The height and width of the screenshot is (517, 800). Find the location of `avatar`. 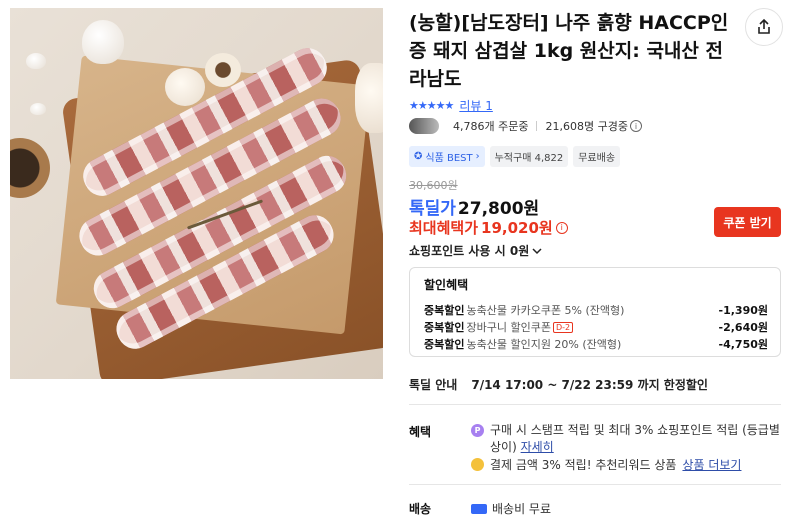

avatar is located at coordinates (424, 126).